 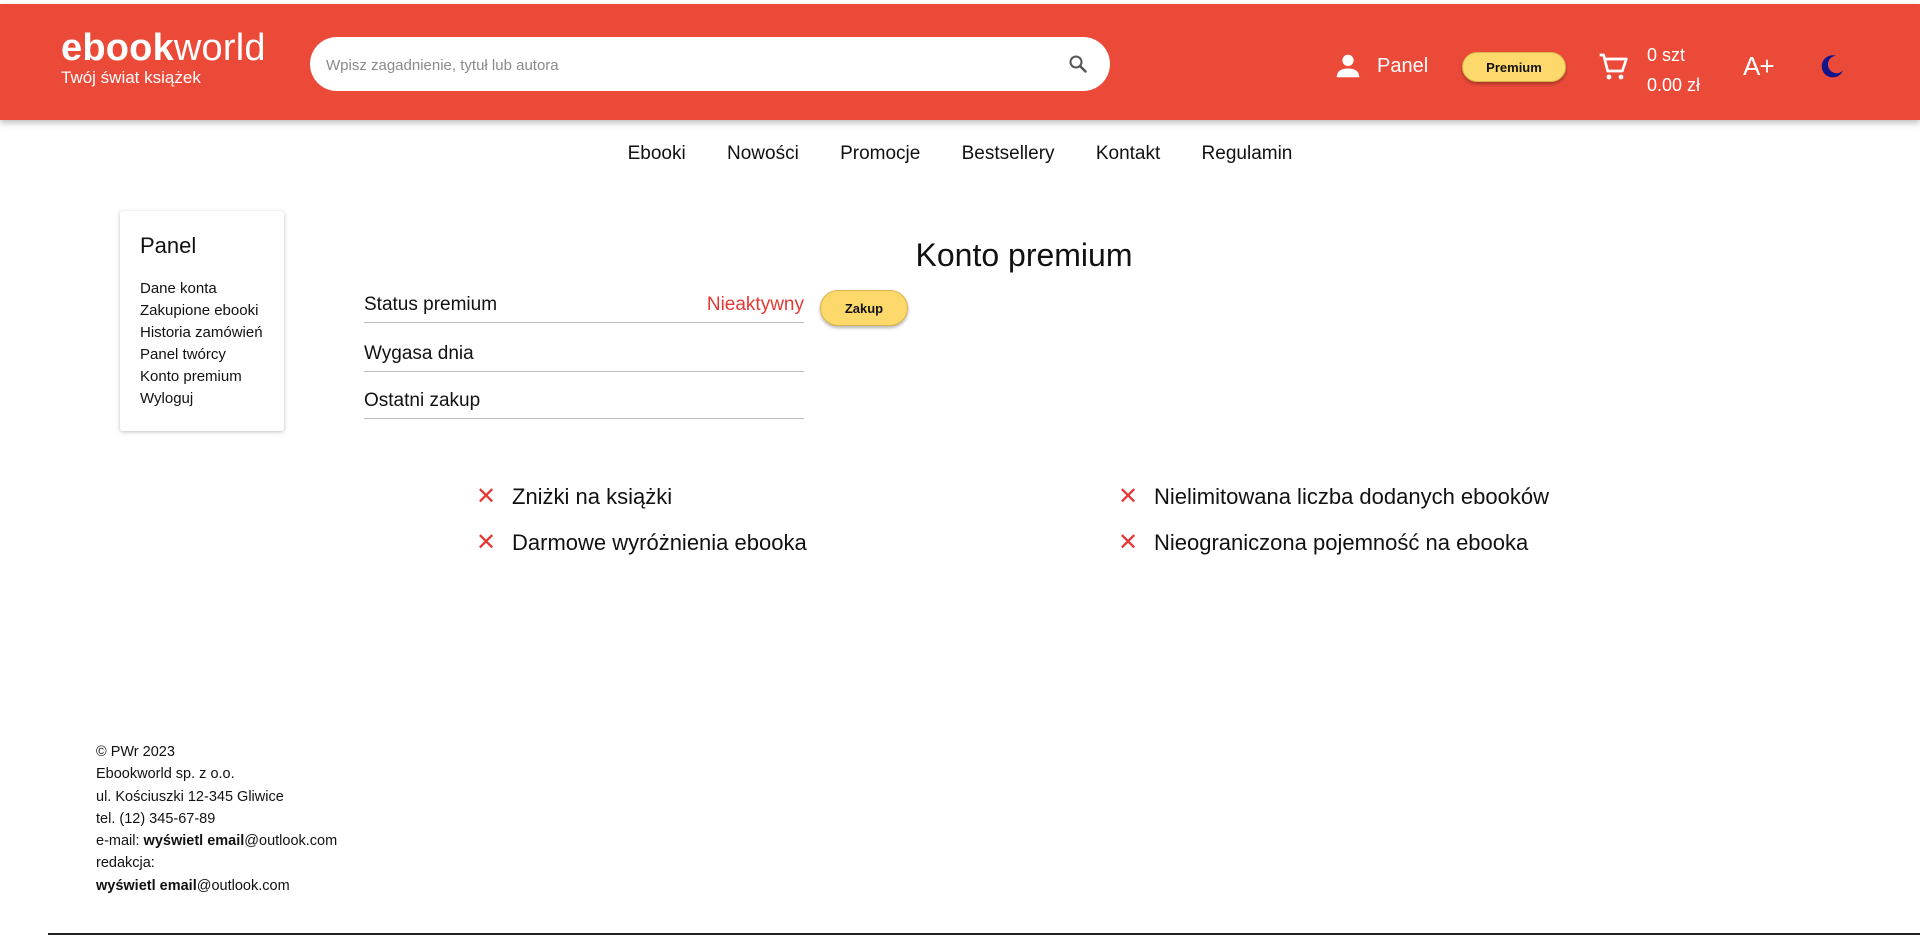 What do you see at coordinates (1613, 67) in the screenshot?
I see `cart-icon` at bounding box center [1613, 67].